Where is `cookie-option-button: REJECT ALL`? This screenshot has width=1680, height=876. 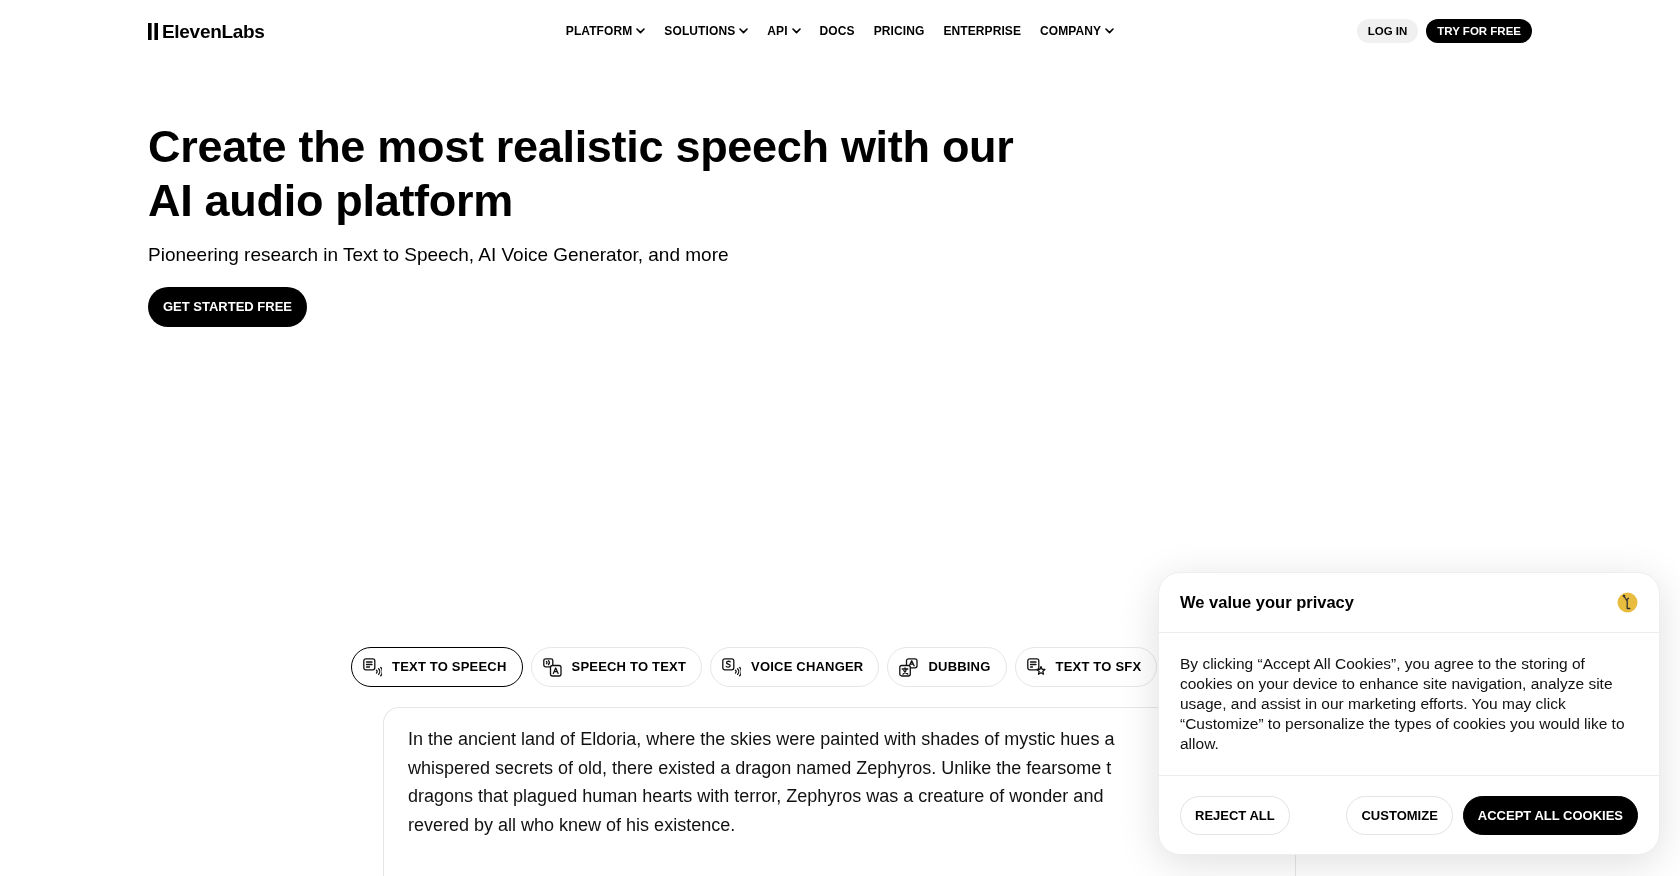
cookie-option-button: REJECT ALL is located at coordinates (1235, 815).